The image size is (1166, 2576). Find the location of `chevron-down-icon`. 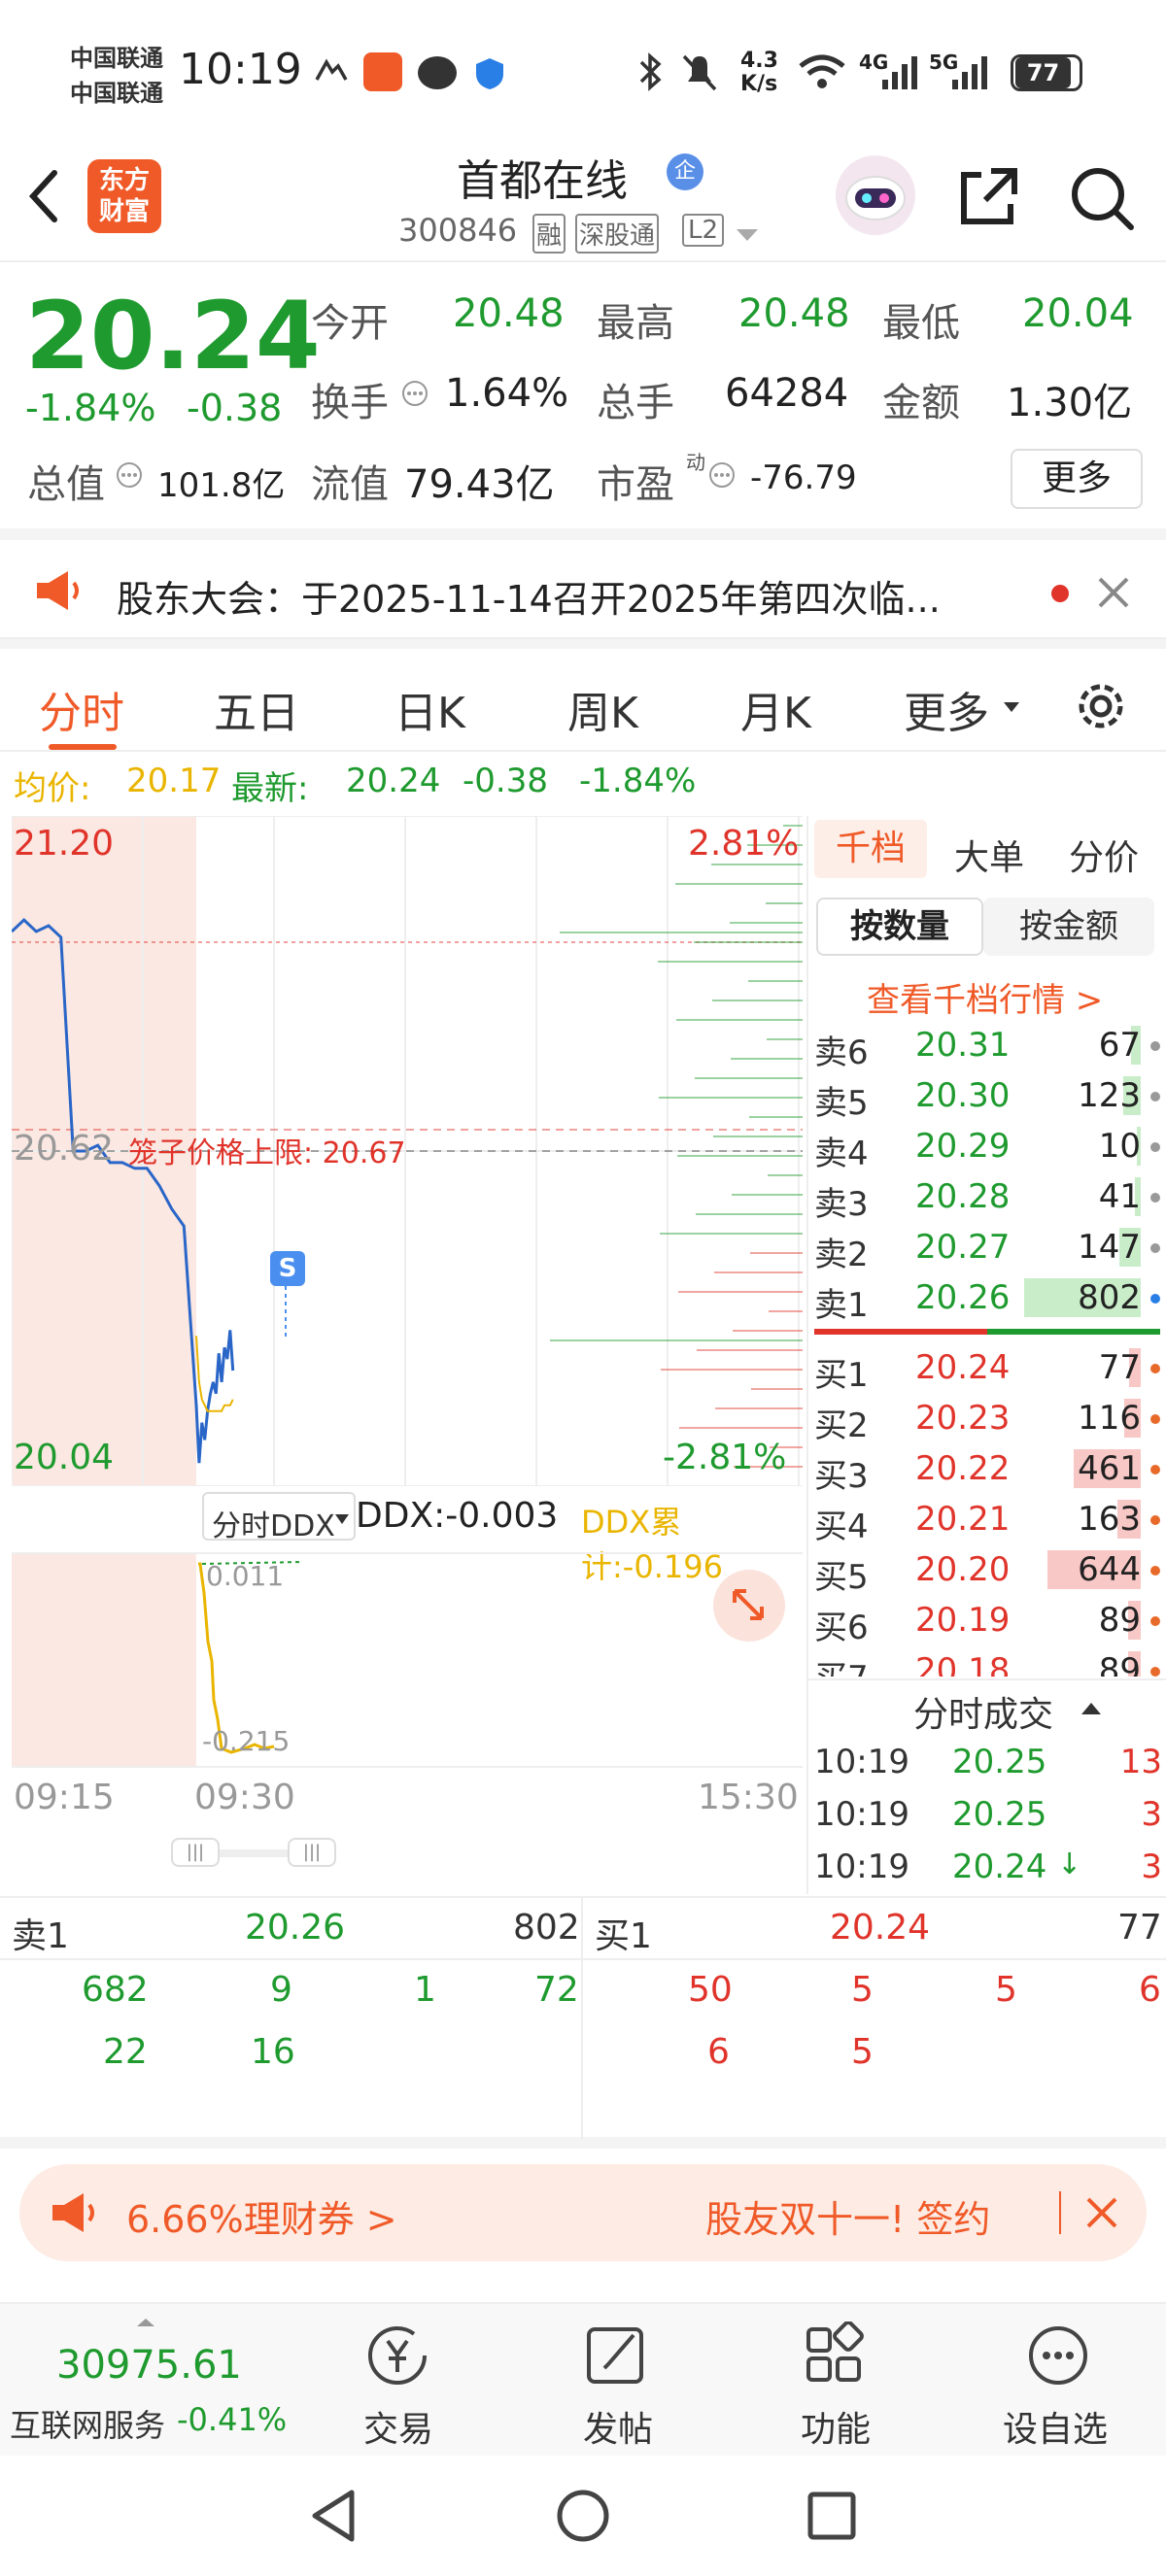

chevron-down-icon is located at coordinates (747, 235).